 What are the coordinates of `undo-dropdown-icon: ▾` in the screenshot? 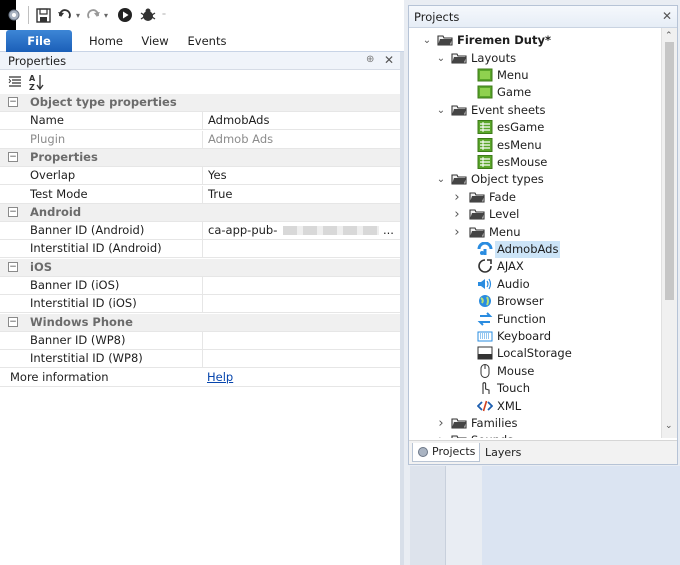 It's located at (78, 15).